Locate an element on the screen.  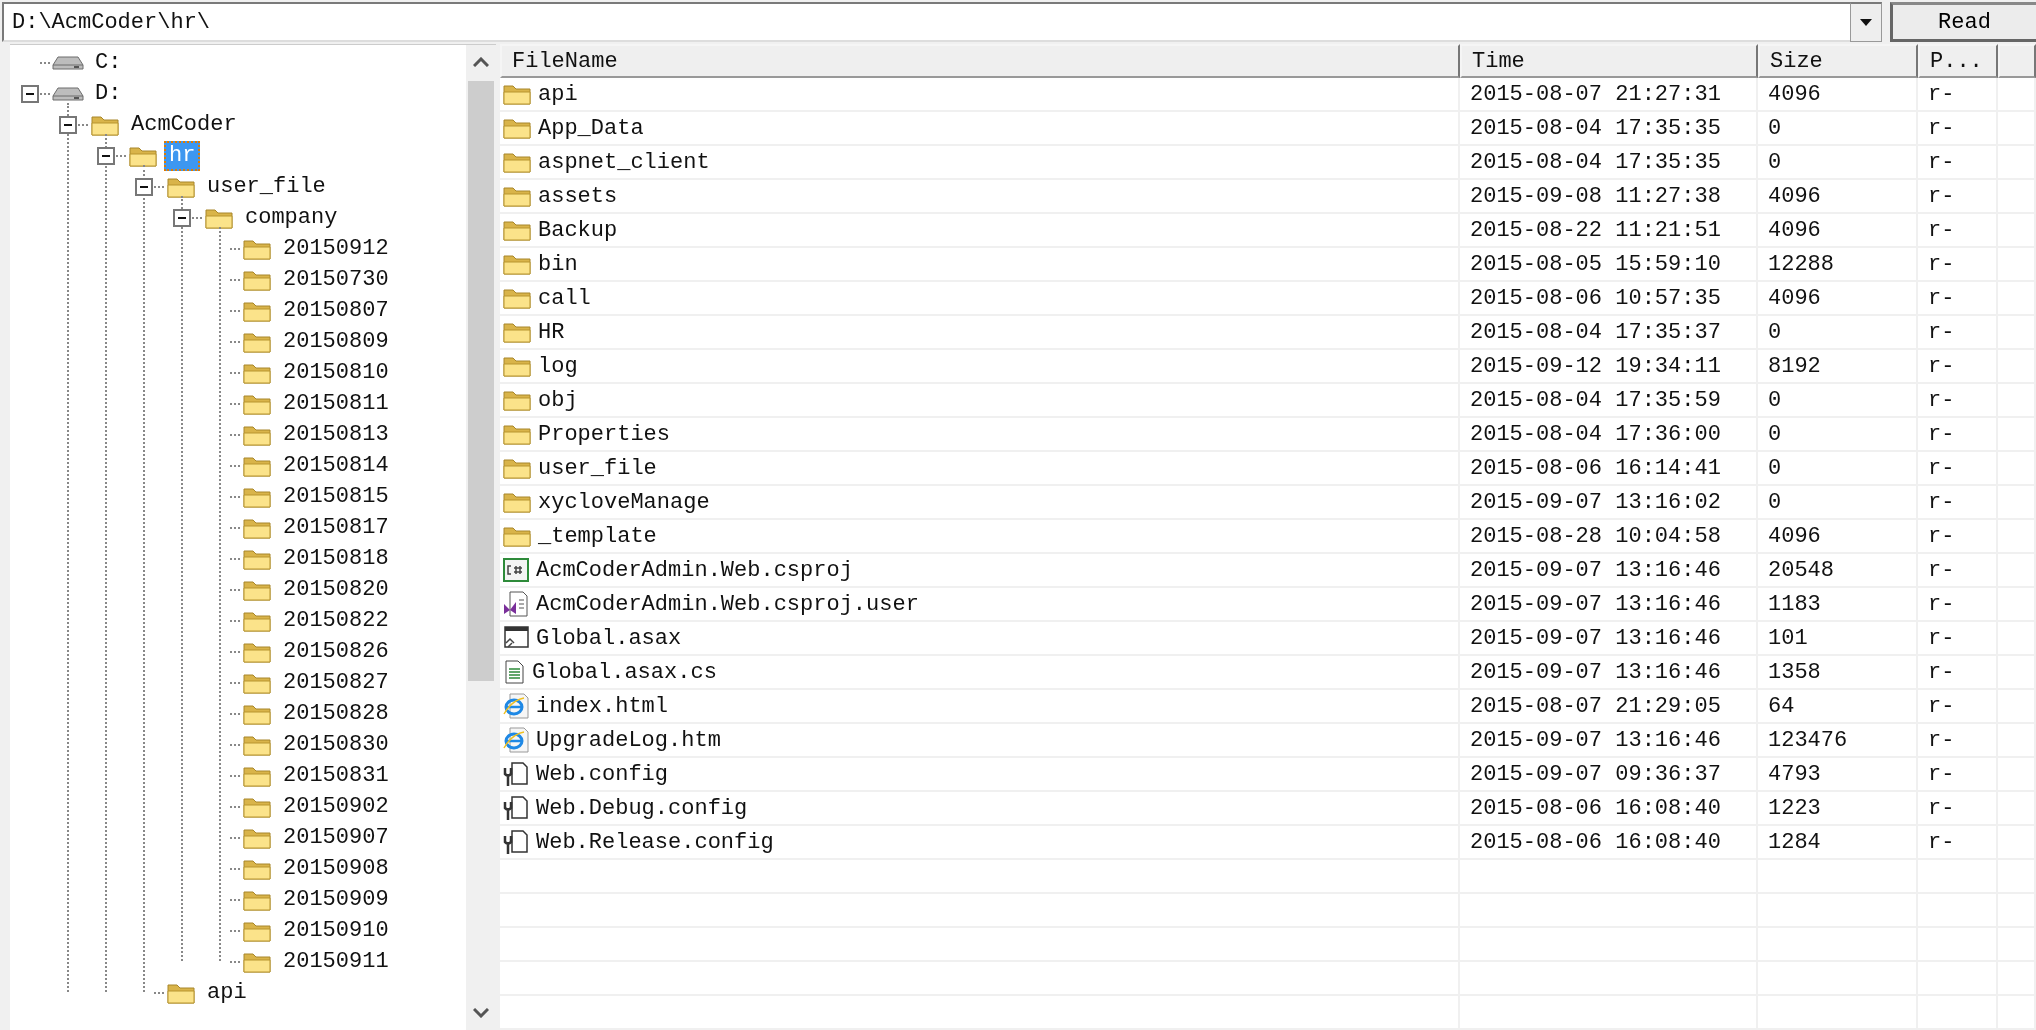
file-name: Web.config is located at coordinates (602, 774).